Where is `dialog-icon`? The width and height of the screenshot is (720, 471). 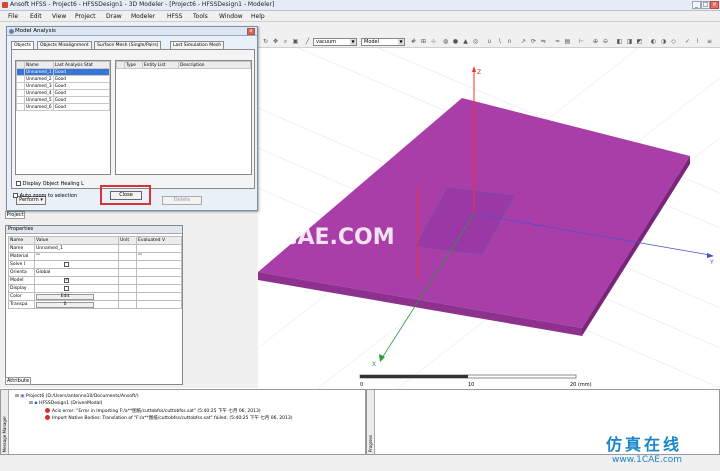
dialog-icon is located at coordinates (11, 31).